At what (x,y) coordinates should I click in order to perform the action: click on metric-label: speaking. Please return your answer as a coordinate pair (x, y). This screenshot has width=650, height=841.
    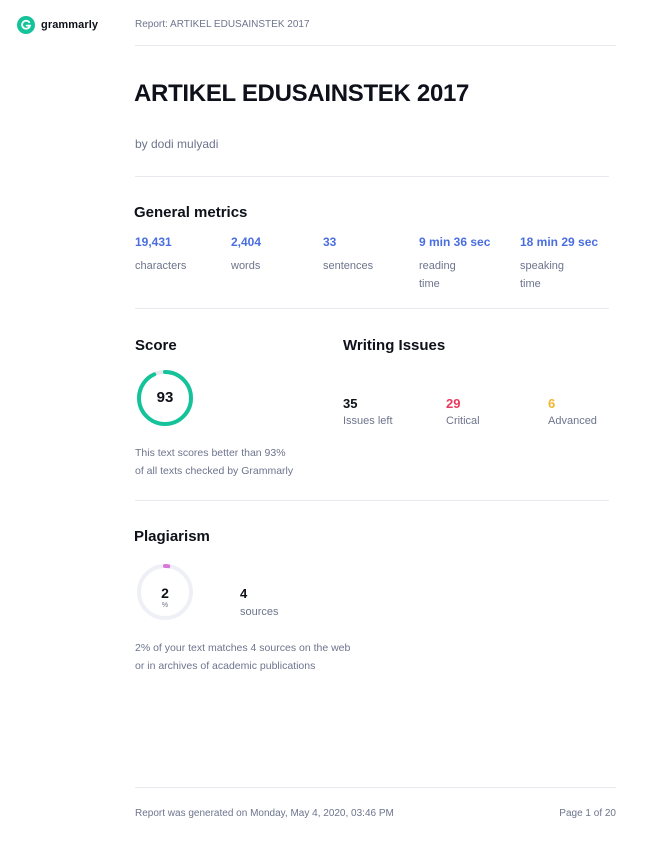
    Looking at the image, I should click on (542, 266).